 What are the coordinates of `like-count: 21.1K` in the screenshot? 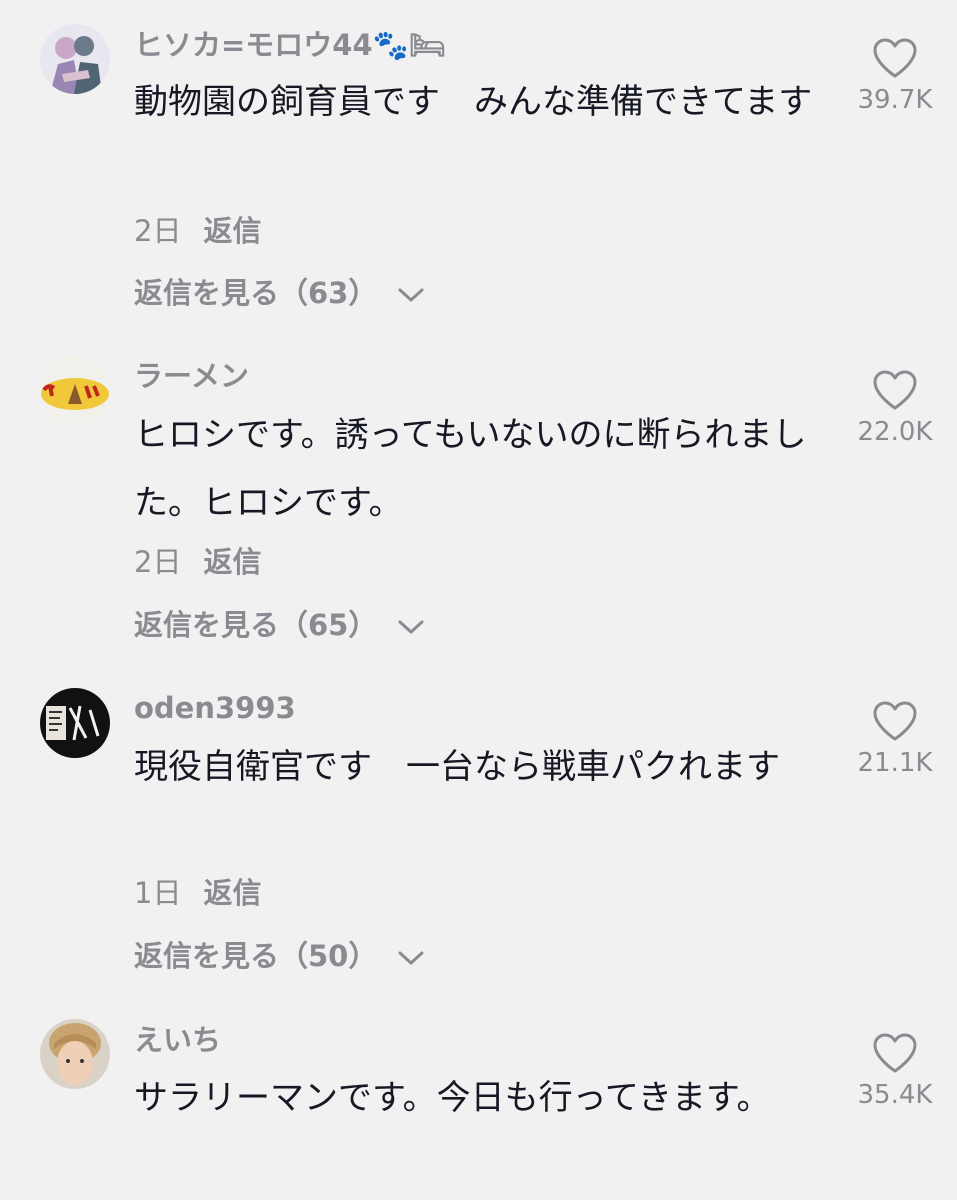 It's located at (895, 763).